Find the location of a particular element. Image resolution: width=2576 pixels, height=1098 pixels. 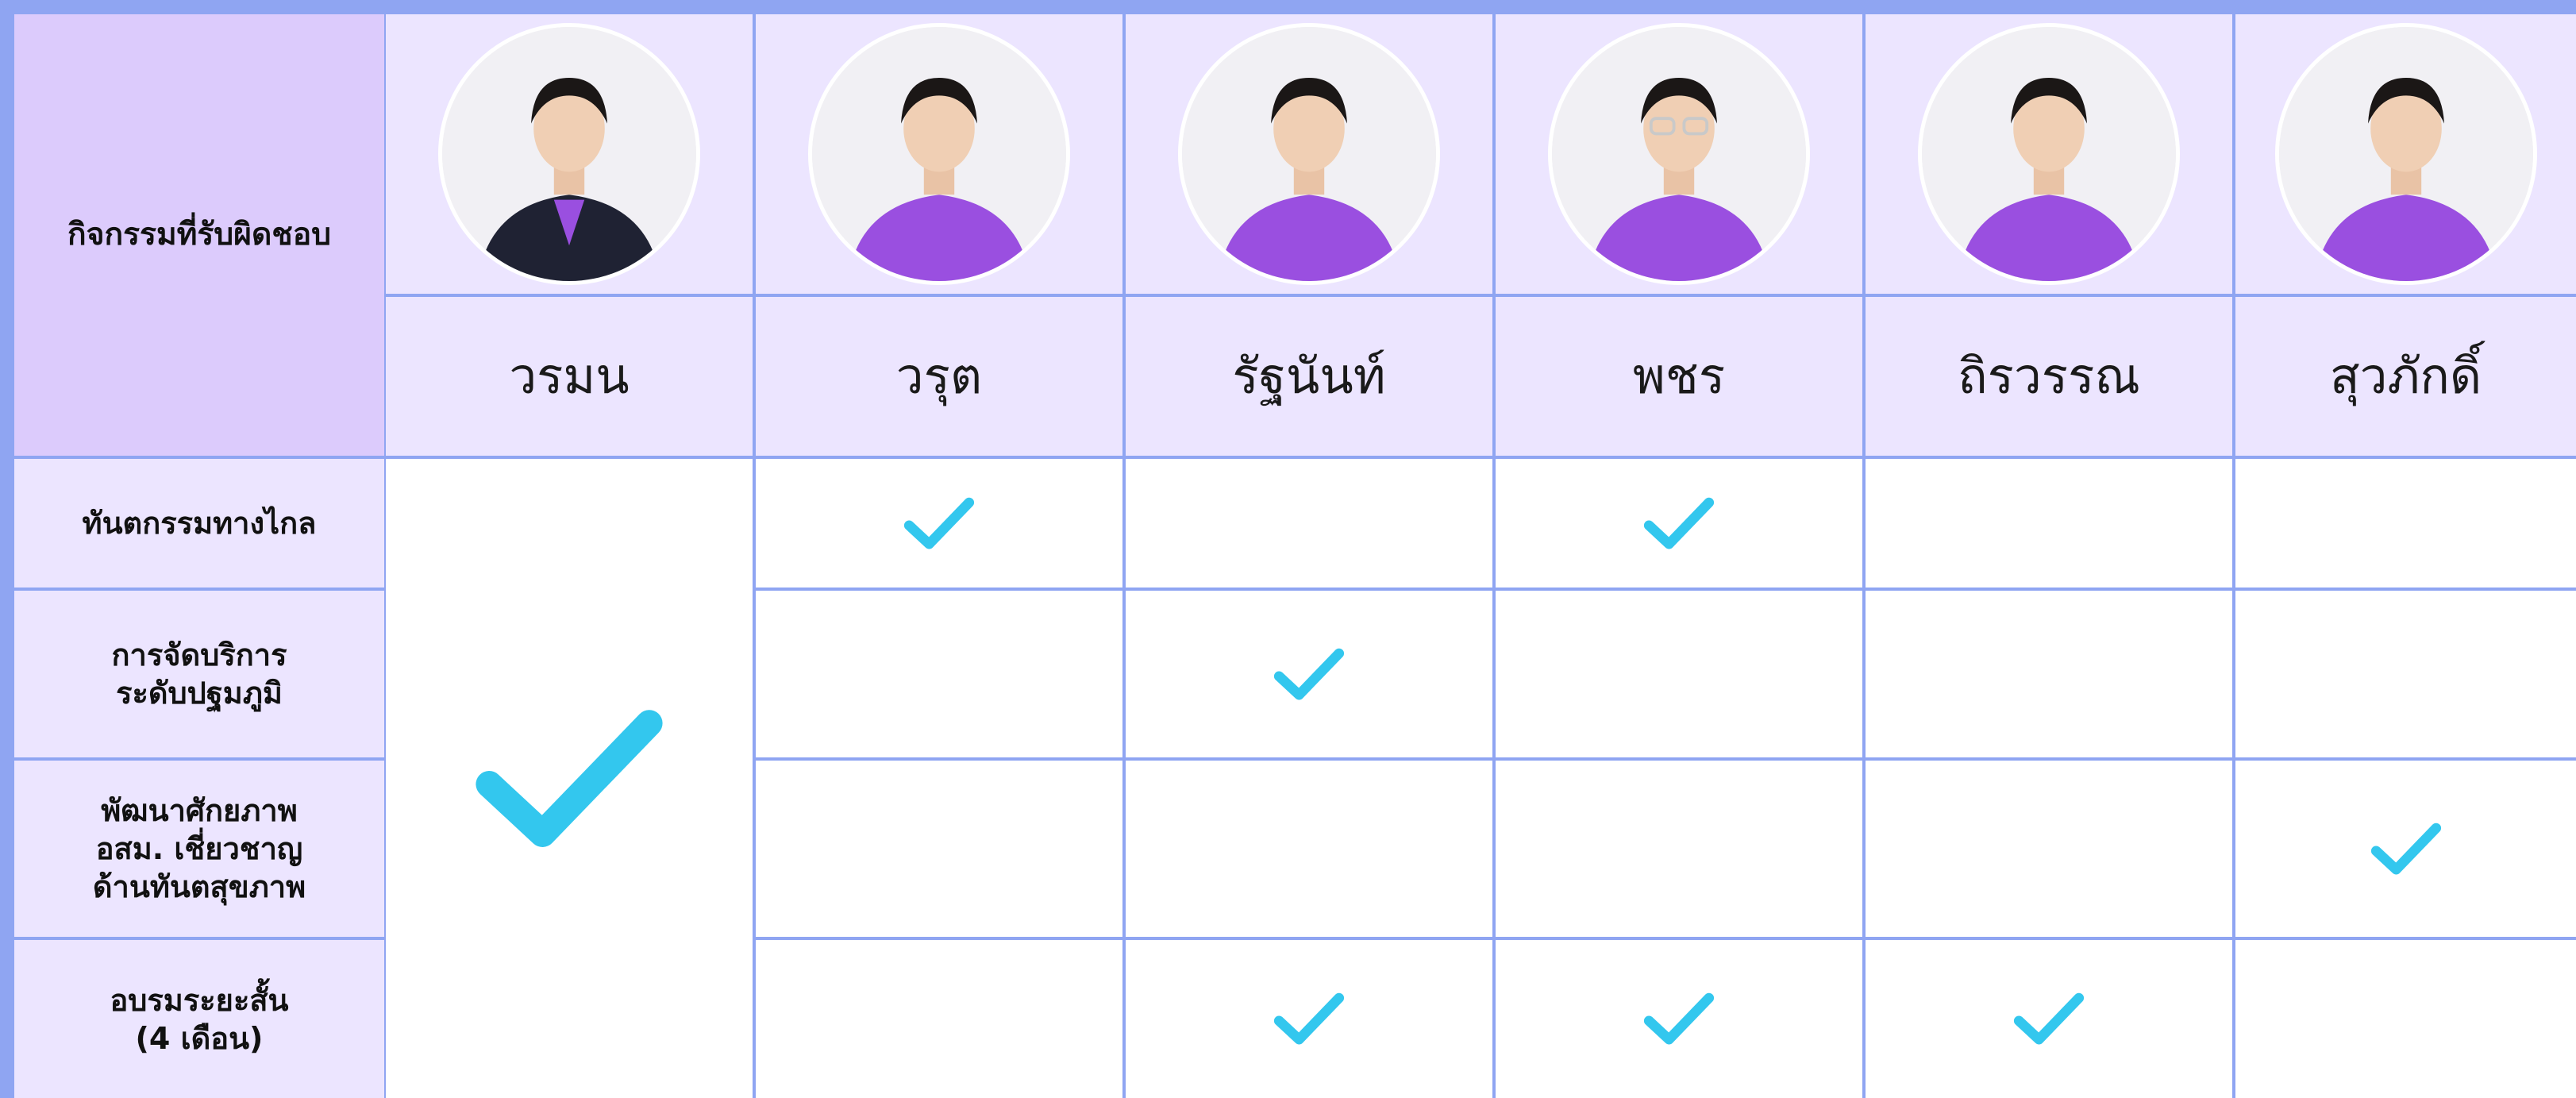

merged-check-cell is located at coordinates (569, 778).